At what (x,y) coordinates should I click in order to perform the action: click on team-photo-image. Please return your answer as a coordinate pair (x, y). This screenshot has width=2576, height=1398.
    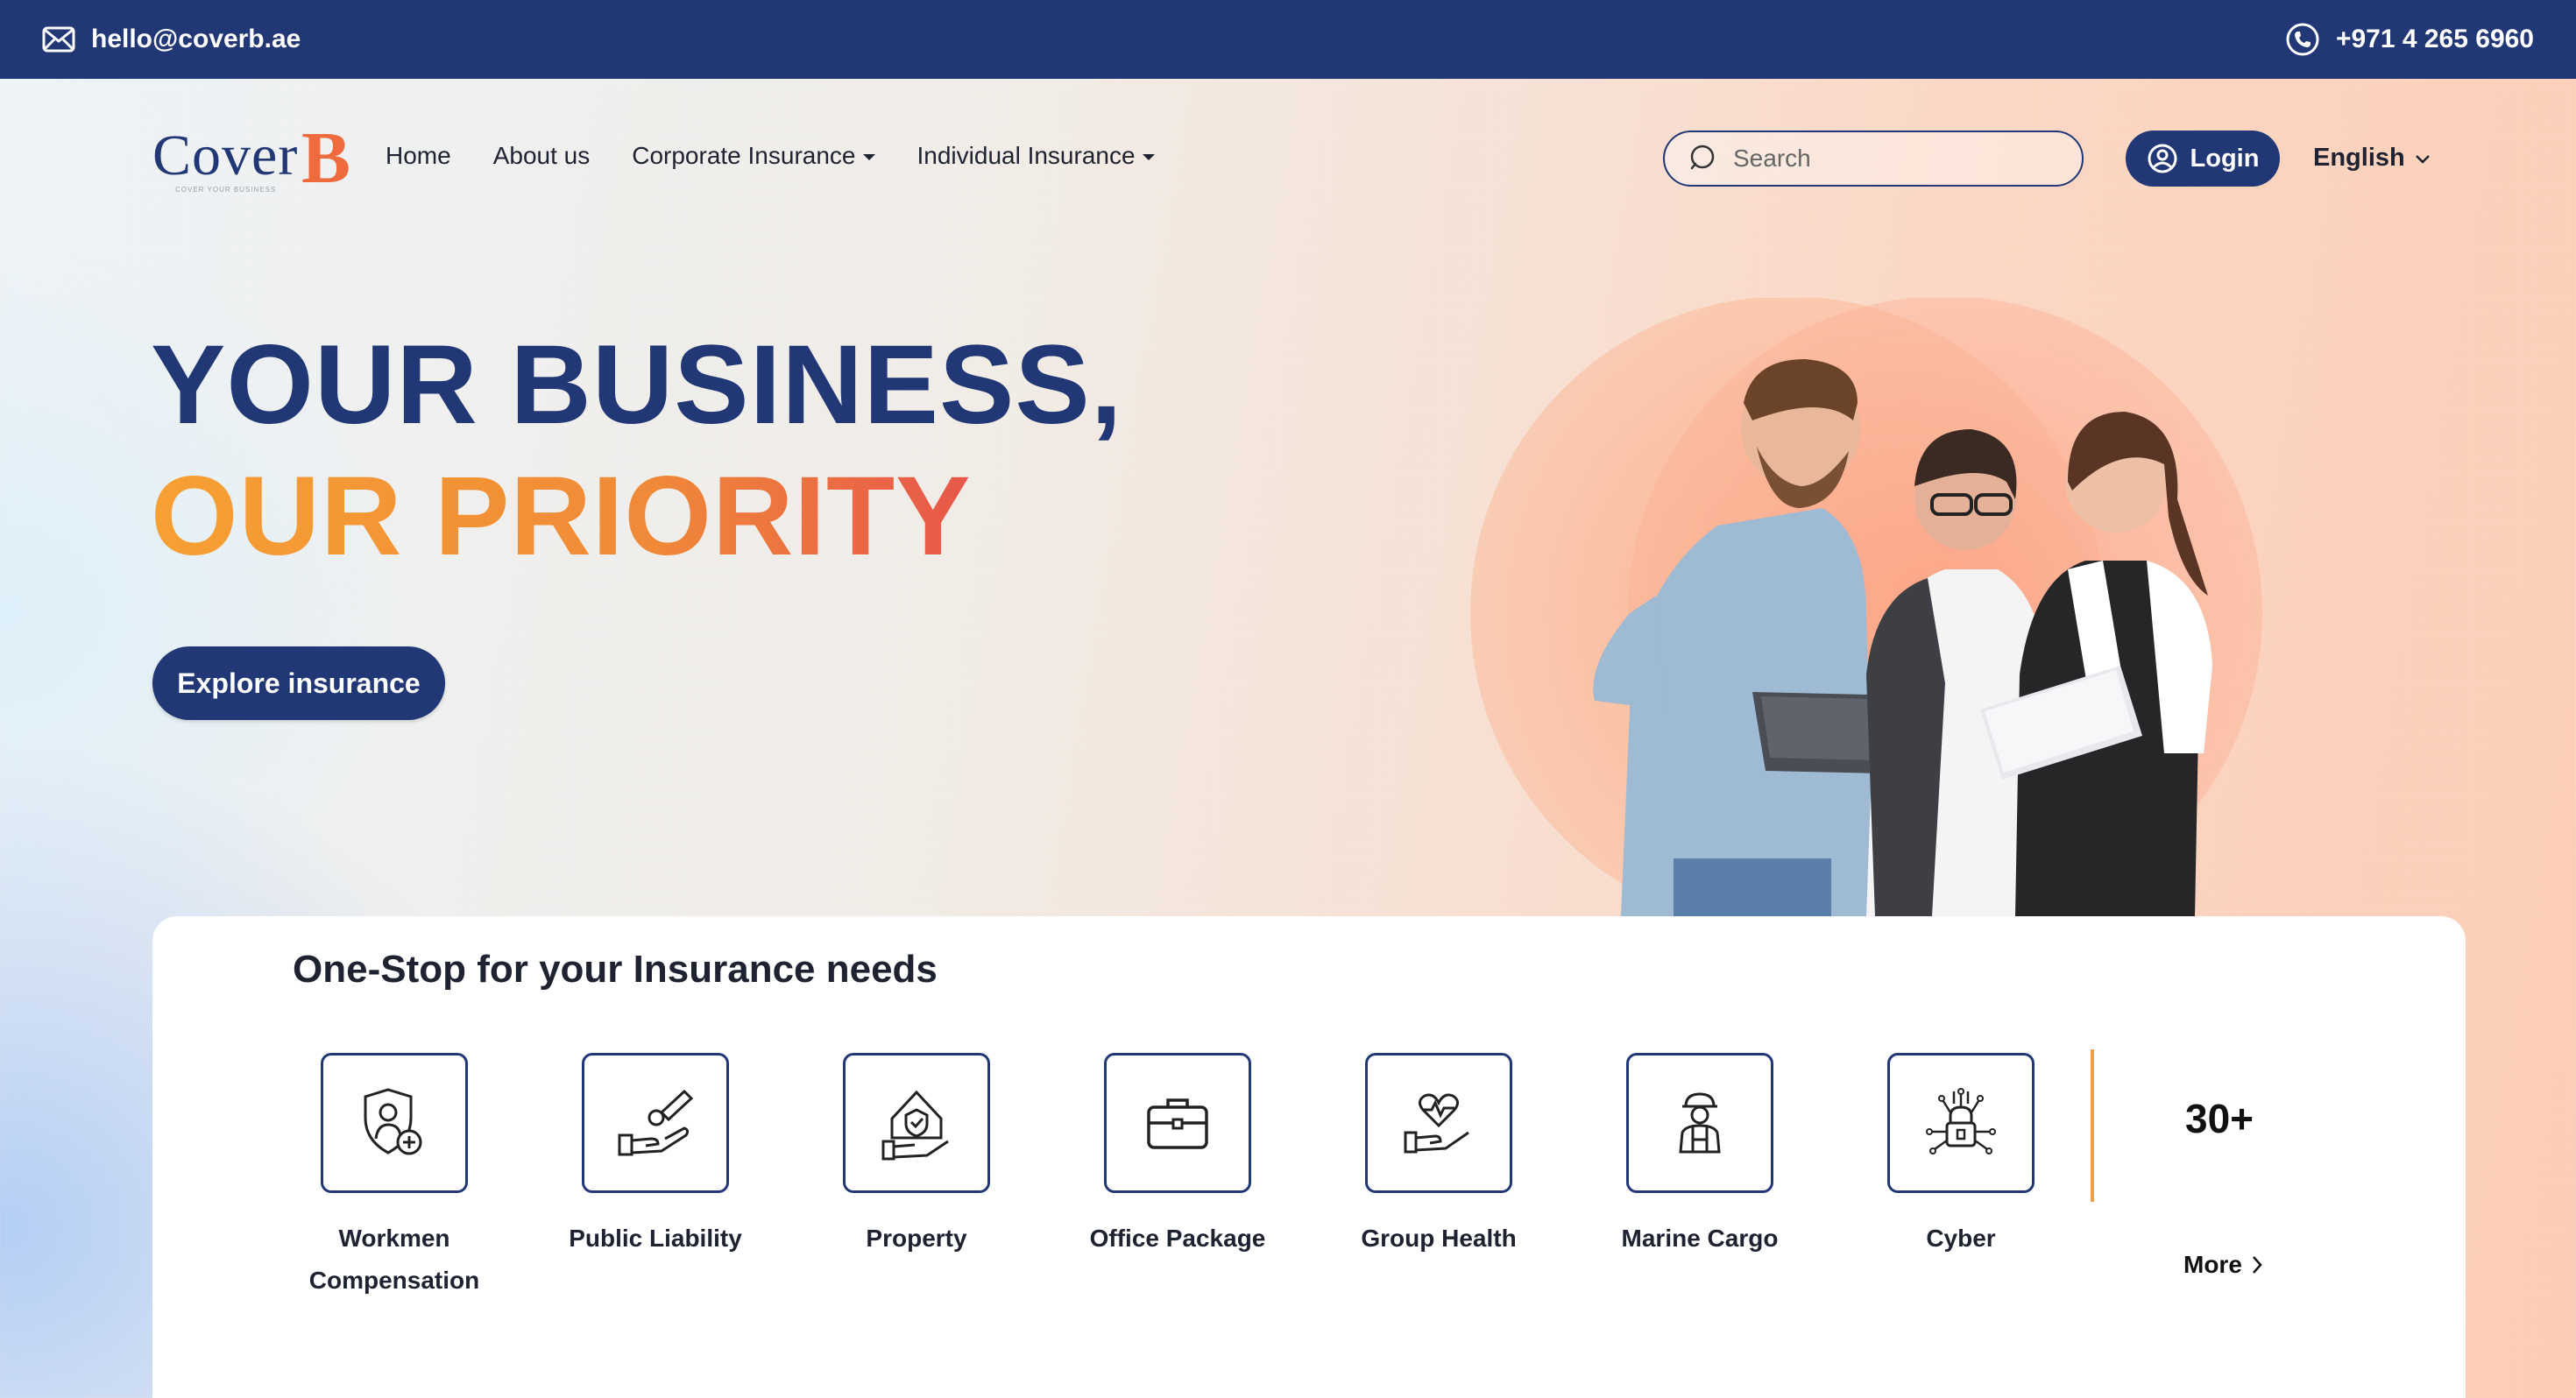
    Looking at the image, I should click on (1866, 607).